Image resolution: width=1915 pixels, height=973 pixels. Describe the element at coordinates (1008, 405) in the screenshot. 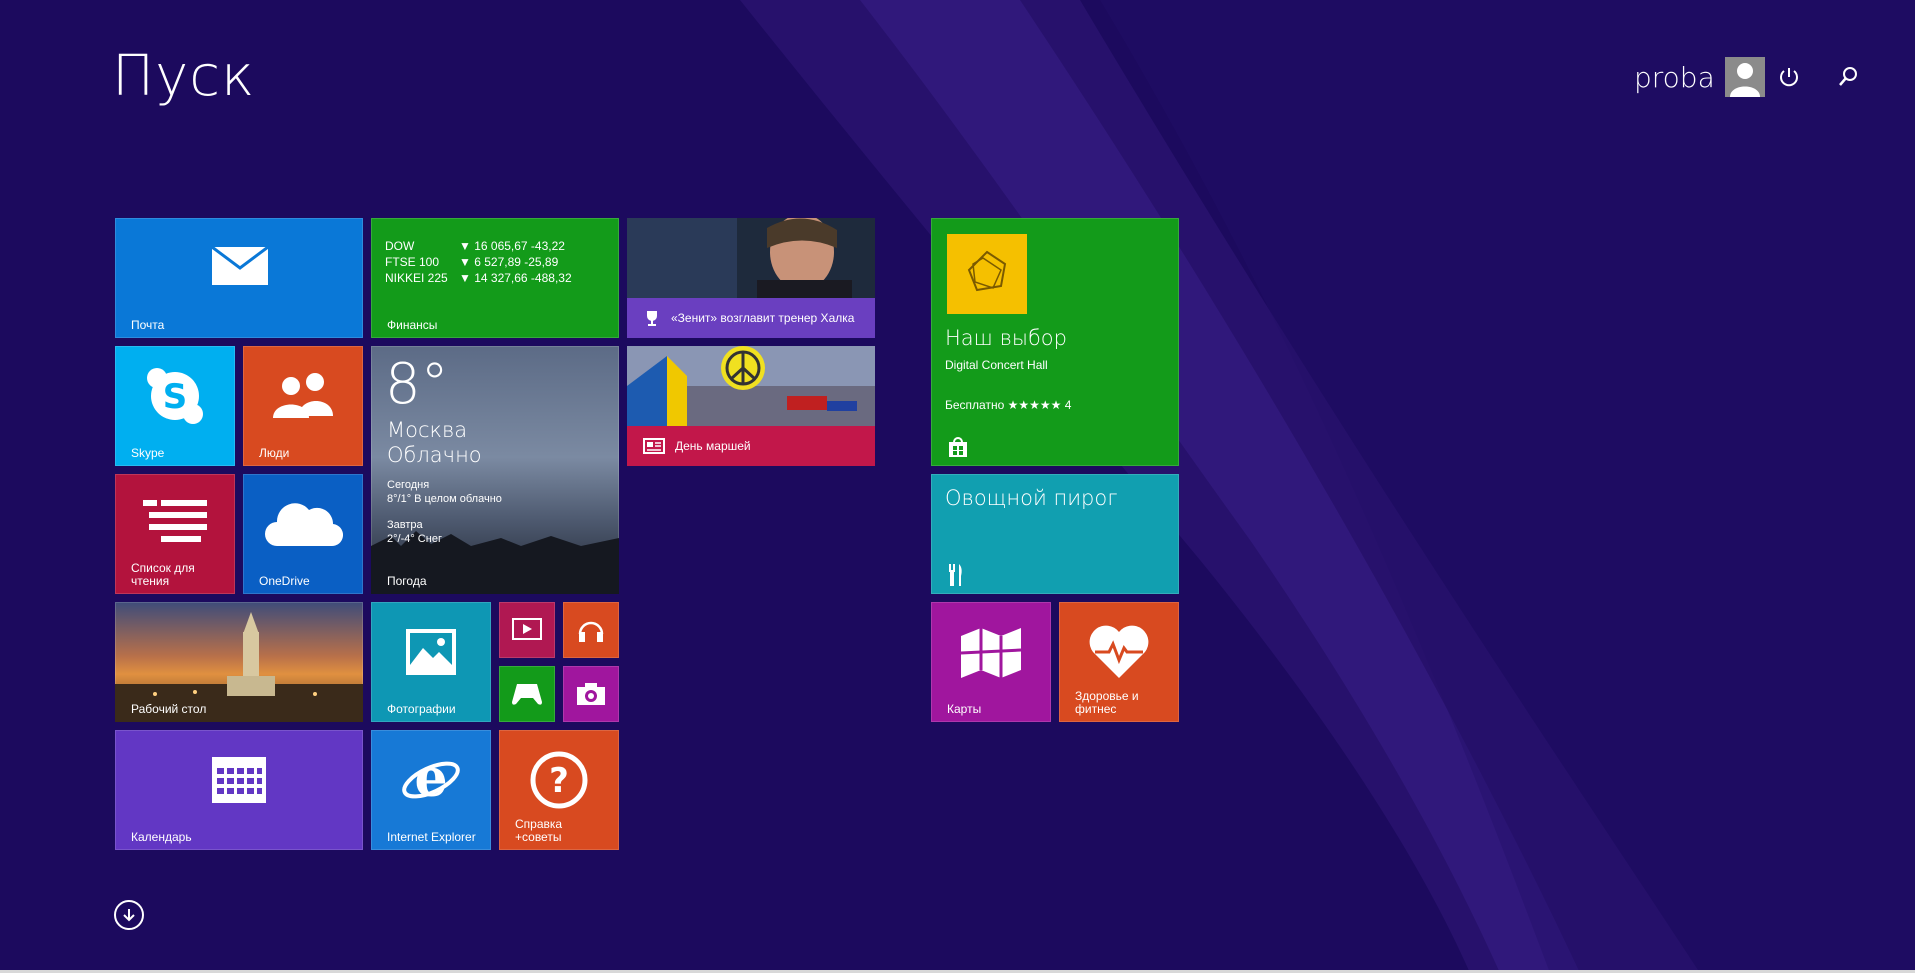

I see `store-pick-price: Бесплатно ★★★★★ 4` at that location.